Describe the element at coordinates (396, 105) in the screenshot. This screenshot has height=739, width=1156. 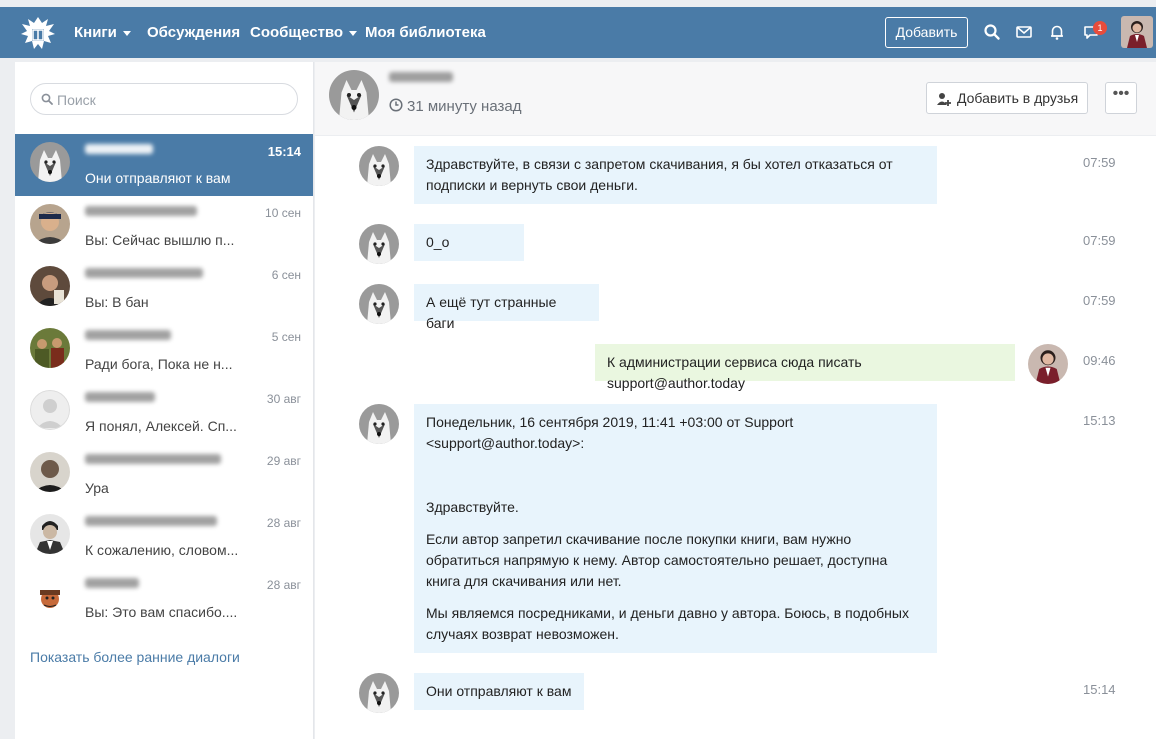
I see `clock-icon` at that location.